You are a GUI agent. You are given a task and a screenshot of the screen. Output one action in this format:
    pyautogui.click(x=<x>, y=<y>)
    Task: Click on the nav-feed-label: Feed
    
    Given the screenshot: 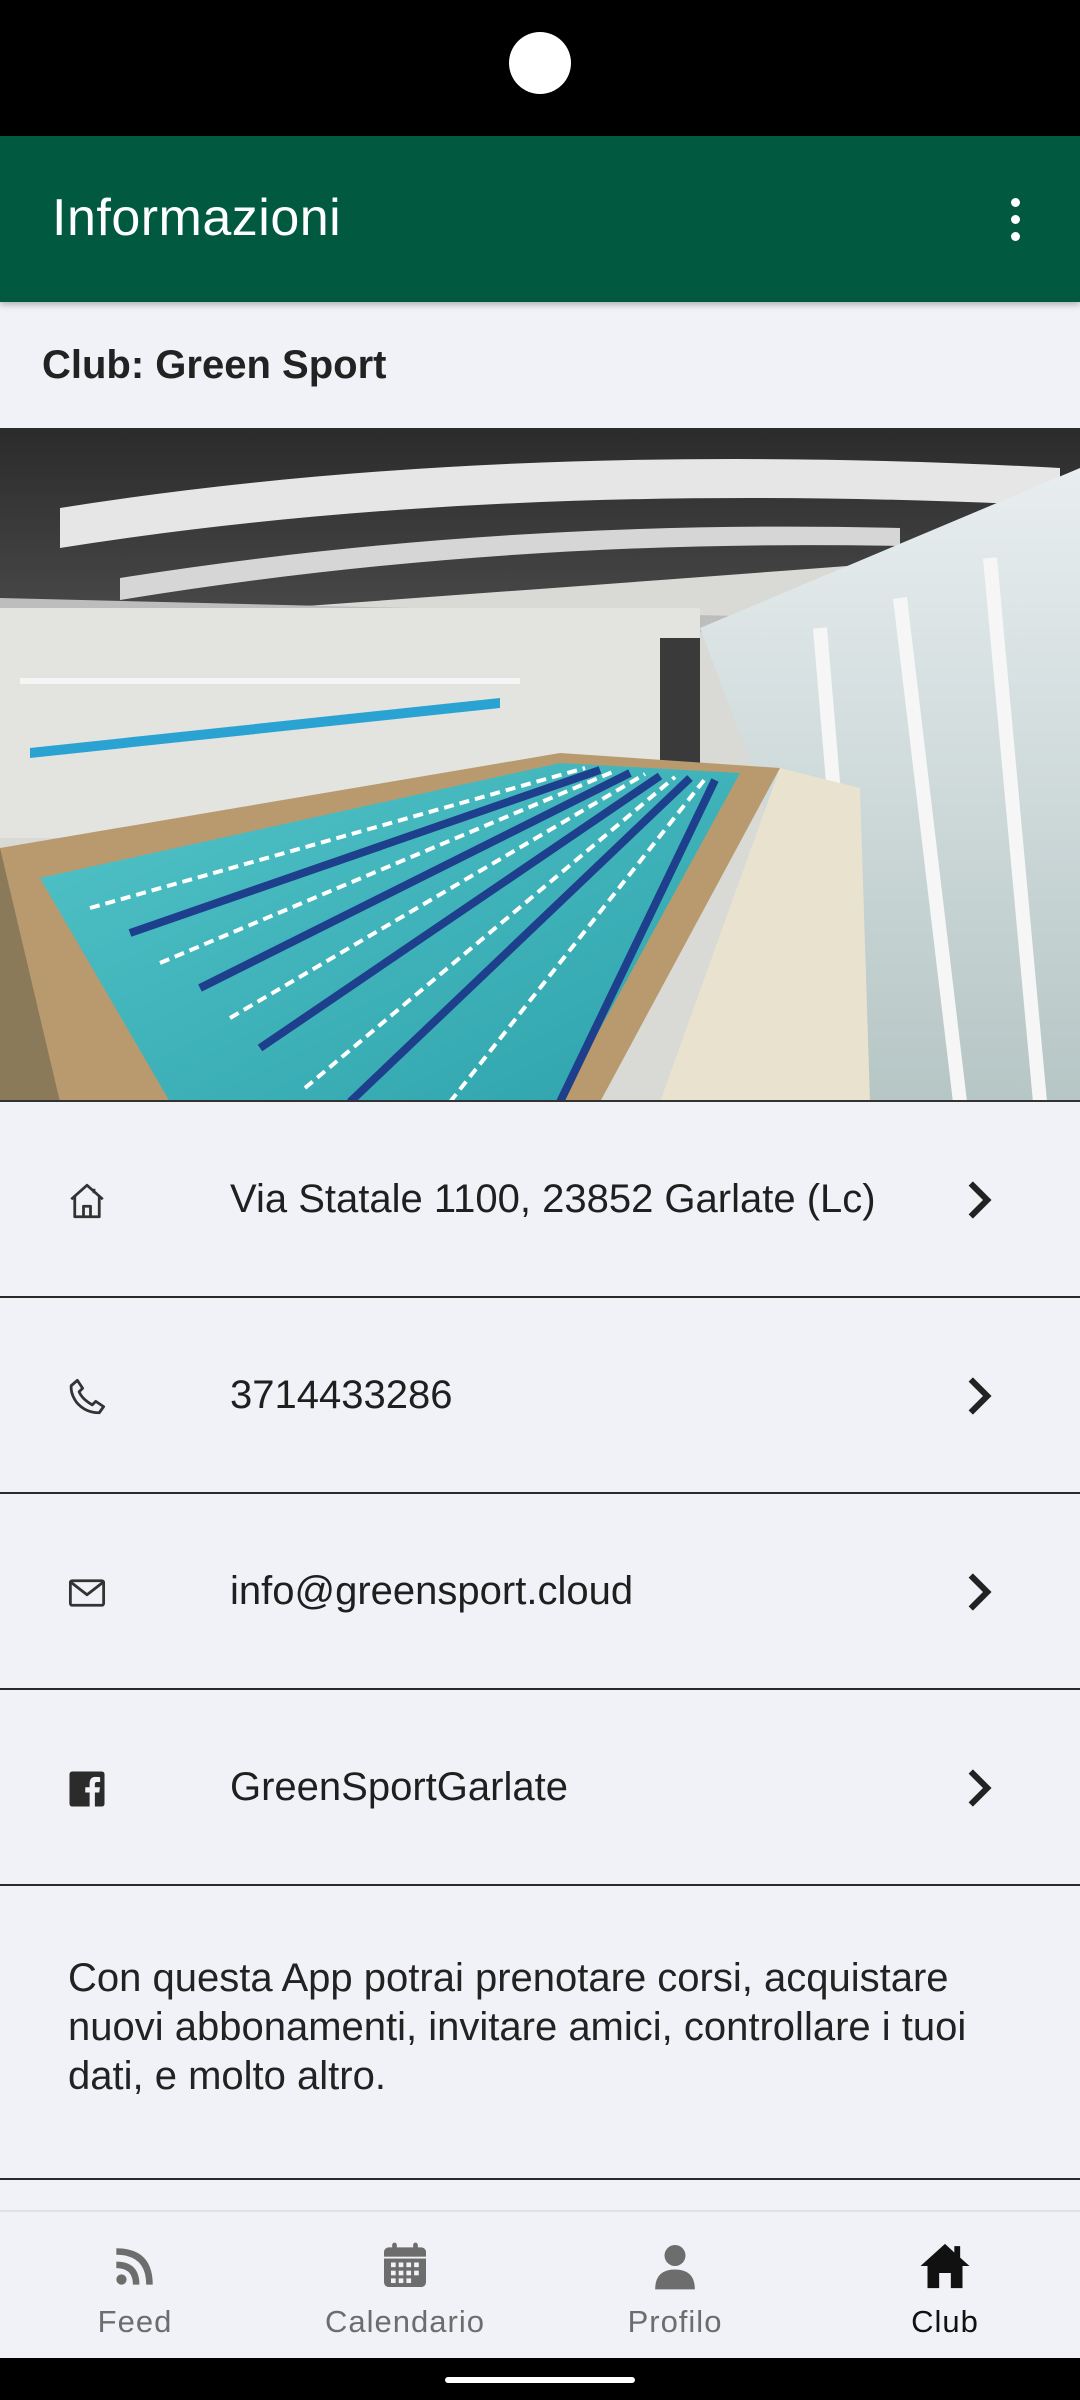 What is the action you would take?
    pyautogui.click(x=135, y=2321)
    